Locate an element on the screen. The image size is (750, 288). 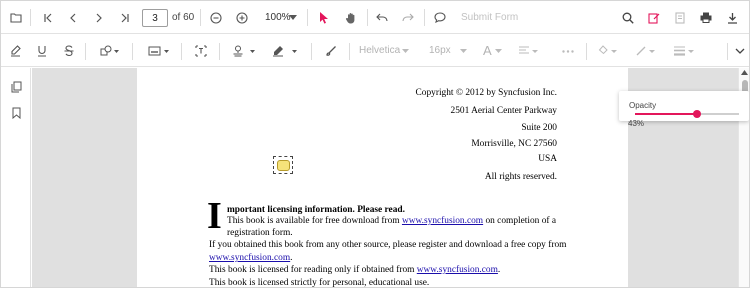
folder-open-icon is located at coordinates (16, 18).